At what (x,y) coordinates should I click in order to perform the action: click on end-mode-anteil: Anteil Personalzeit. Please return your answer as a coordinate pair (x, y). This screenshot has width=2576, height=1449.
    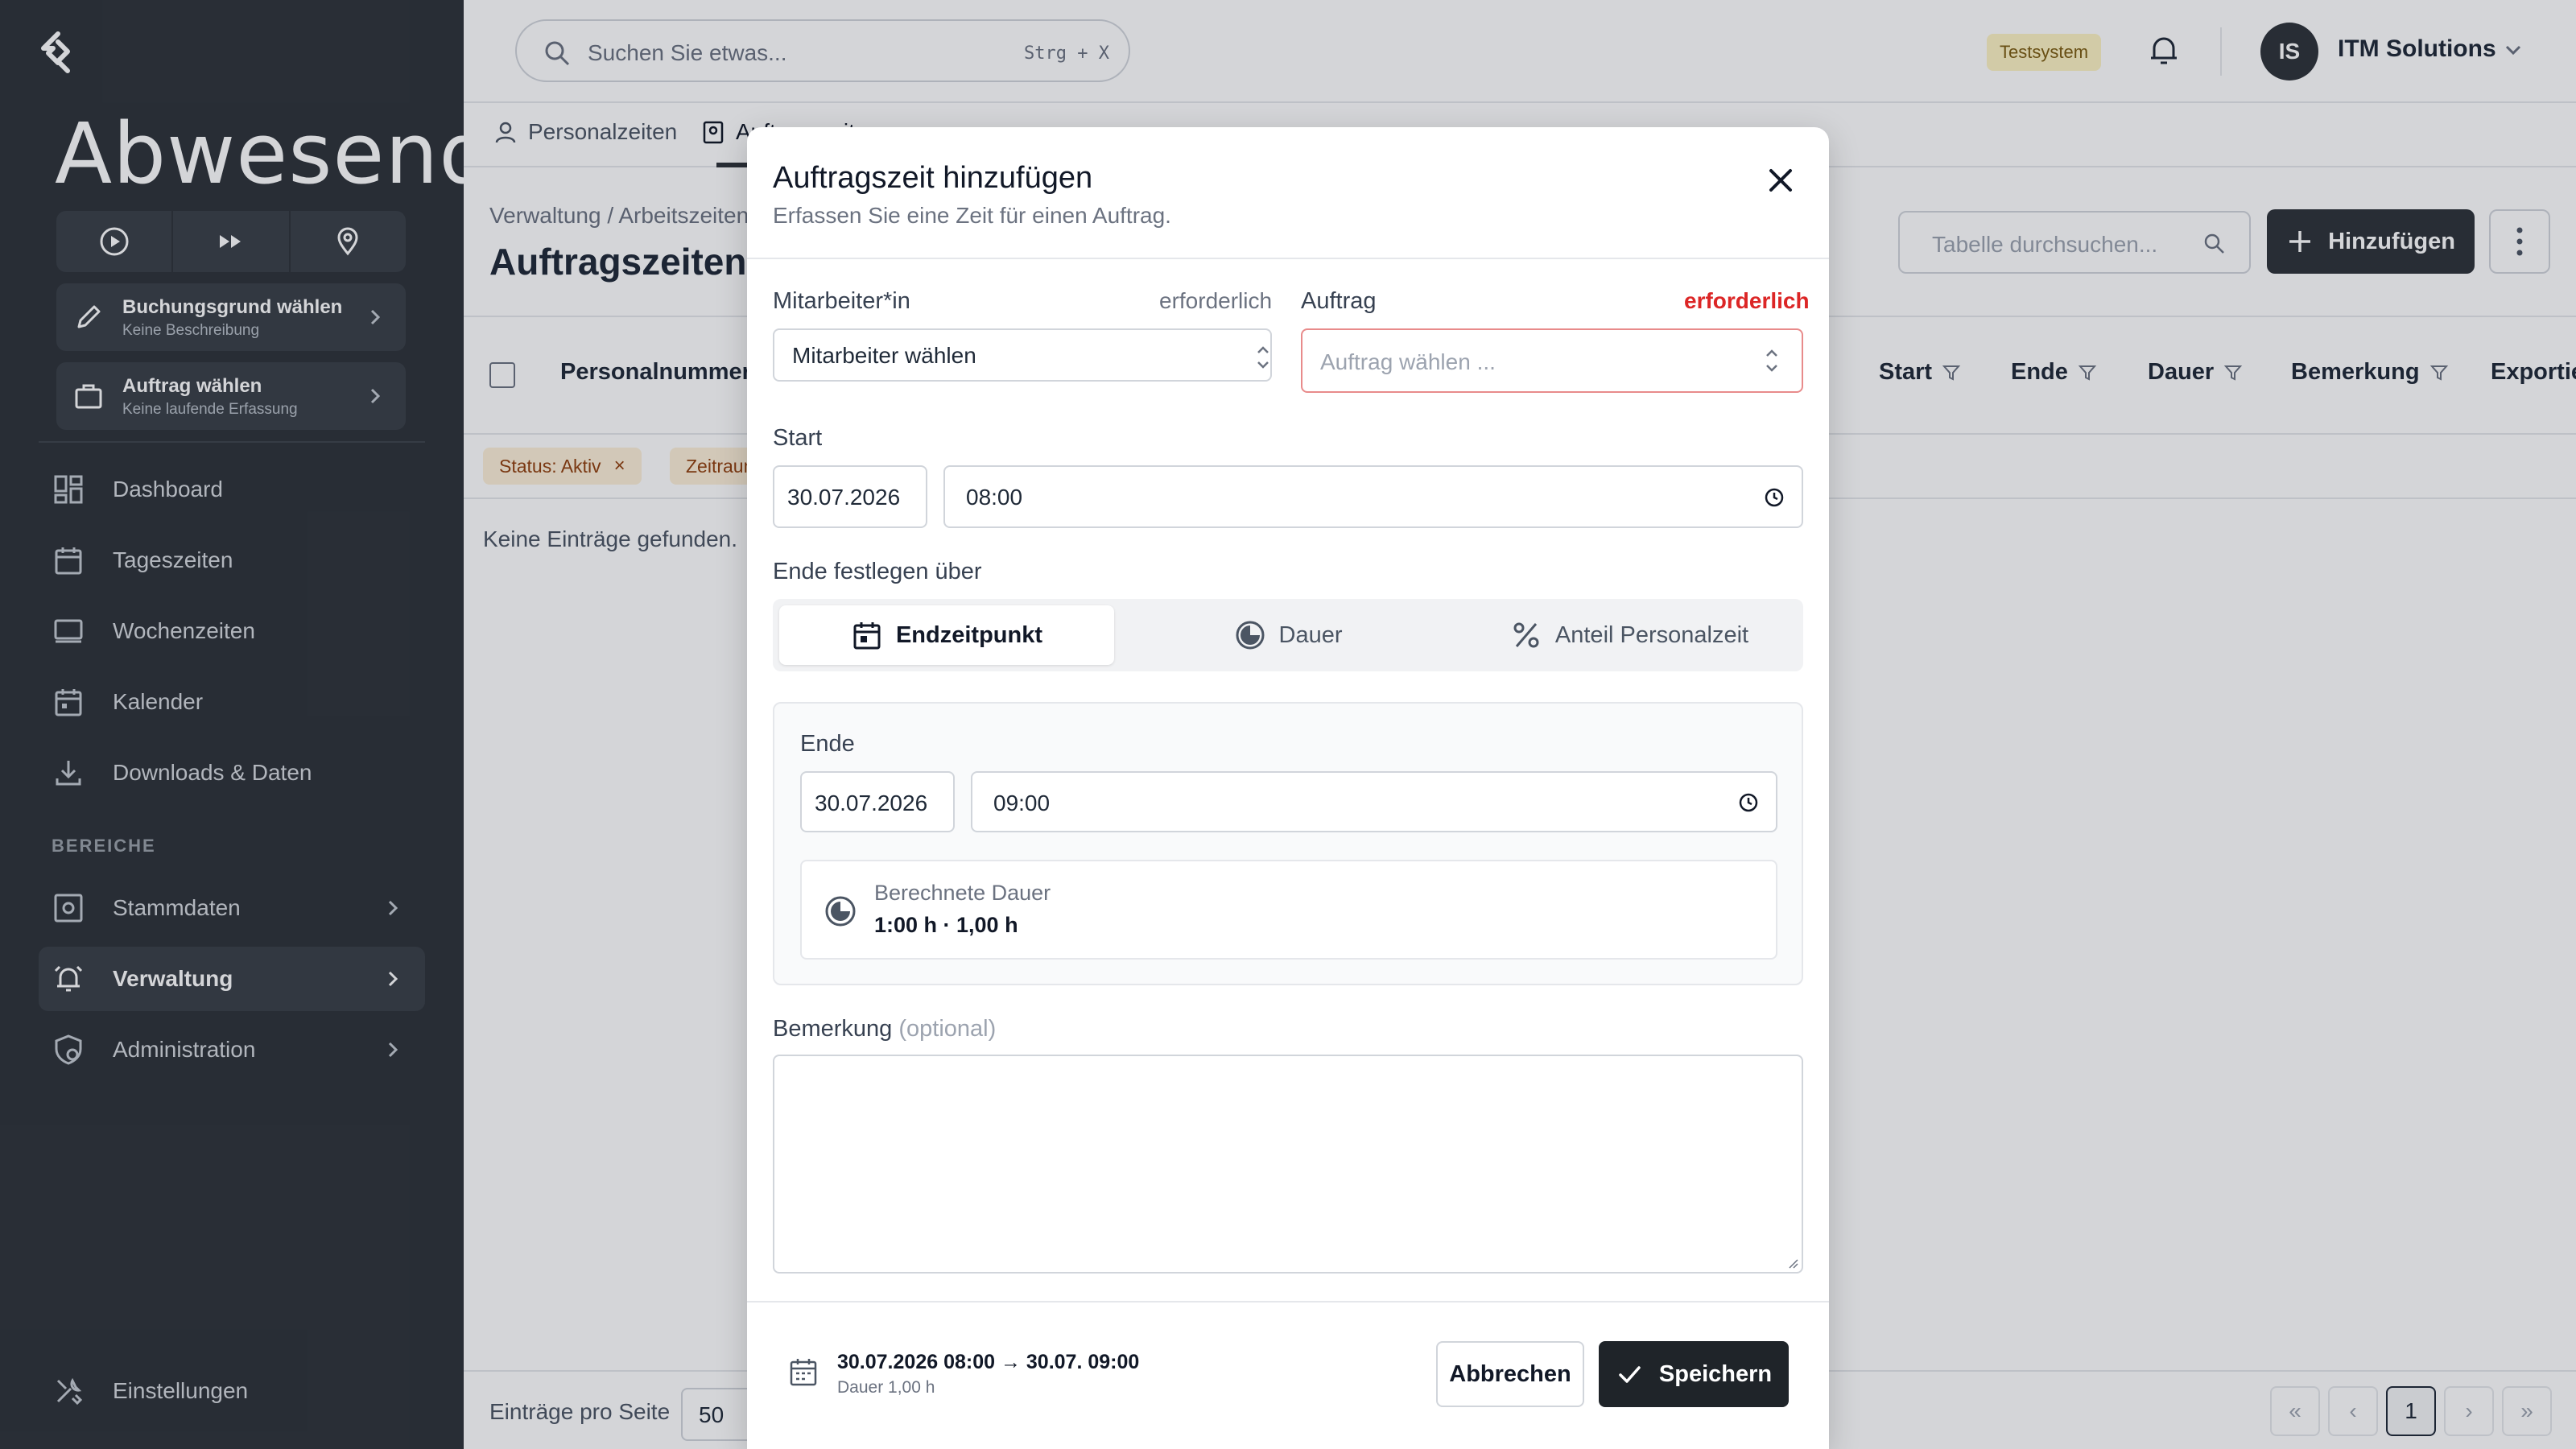
    Looking at the image, I should click on (1629, 635).